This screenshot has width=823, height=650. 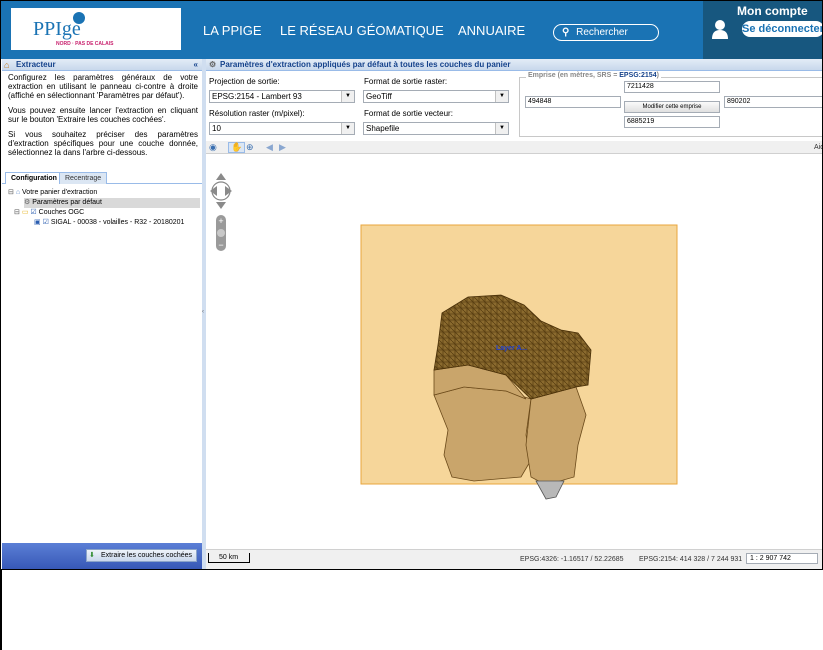 I want to click on map-toolbar: ◉ ✋ ⊕ ◀ ▶ Aide, so click(x=514, y=147).